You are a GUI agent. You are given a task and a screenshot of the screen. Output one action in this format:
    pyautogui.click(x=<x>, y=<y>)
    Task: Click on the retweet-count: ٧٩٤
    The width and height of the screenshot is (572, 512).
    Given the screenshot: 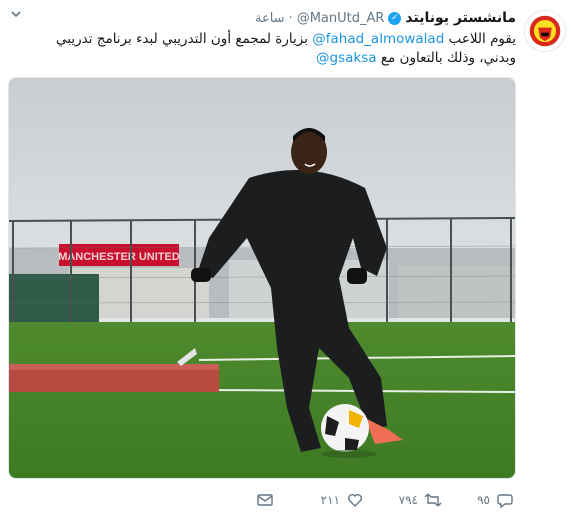 What is the action you would take?
    pyautogui.click(x=408, y=500)
    